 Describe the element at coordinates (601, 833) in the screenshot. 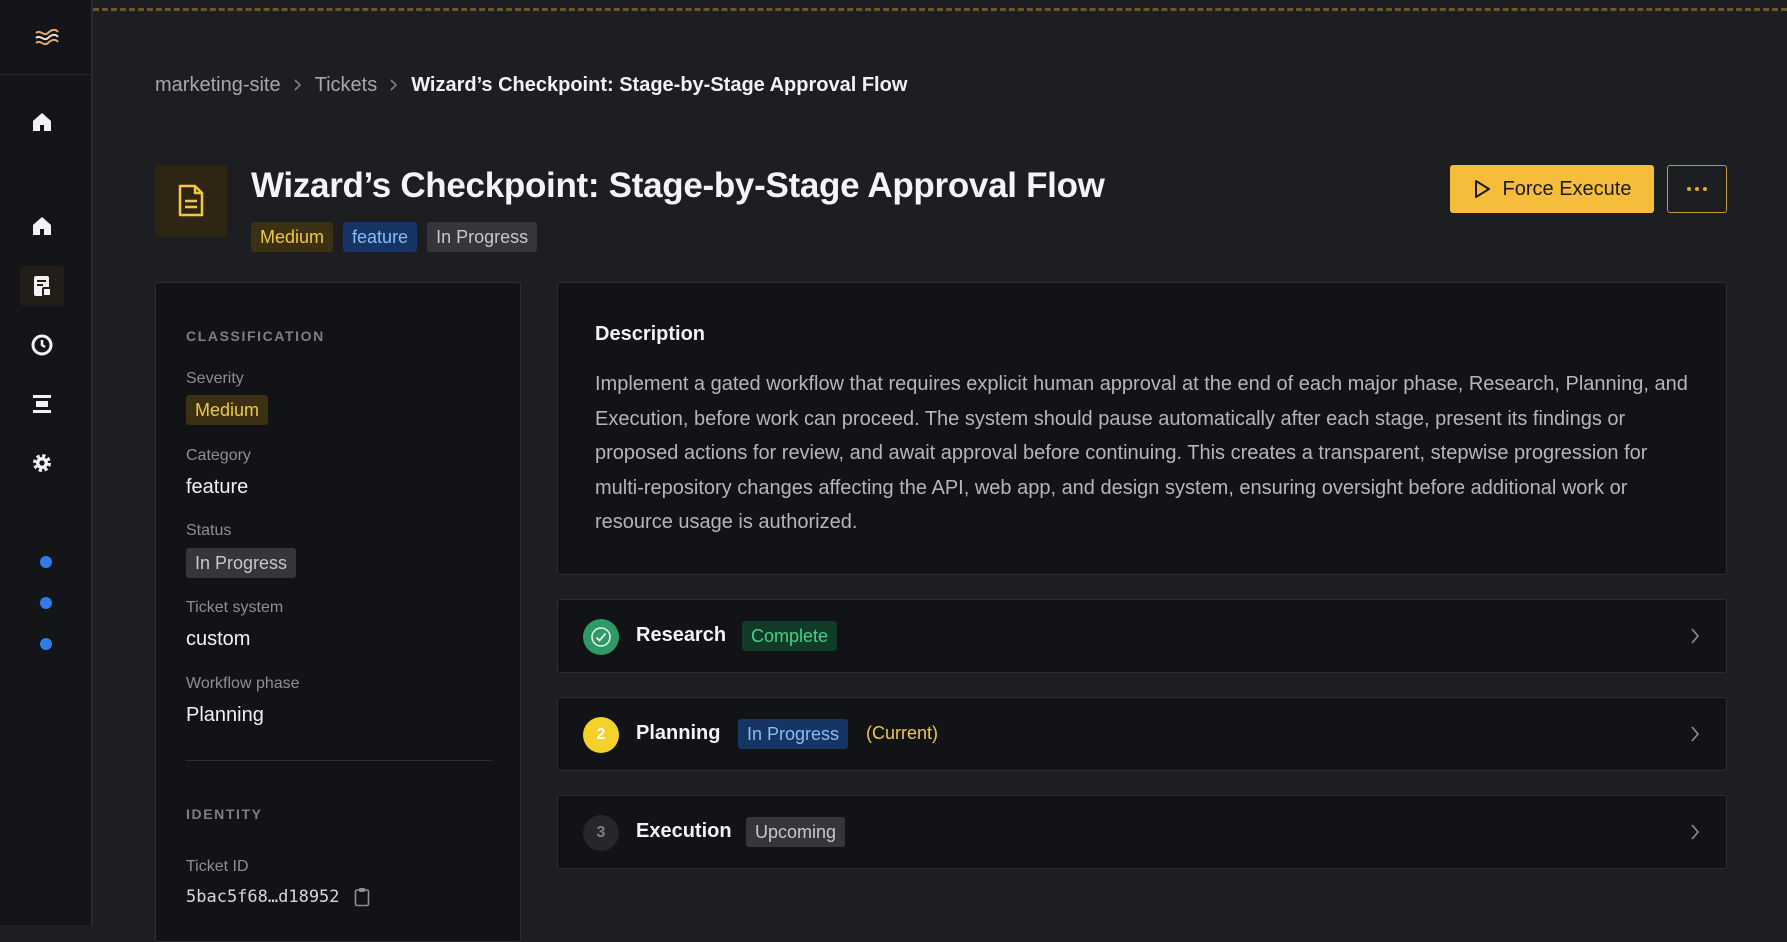

I see `phase-number-badge: 3` at that location.